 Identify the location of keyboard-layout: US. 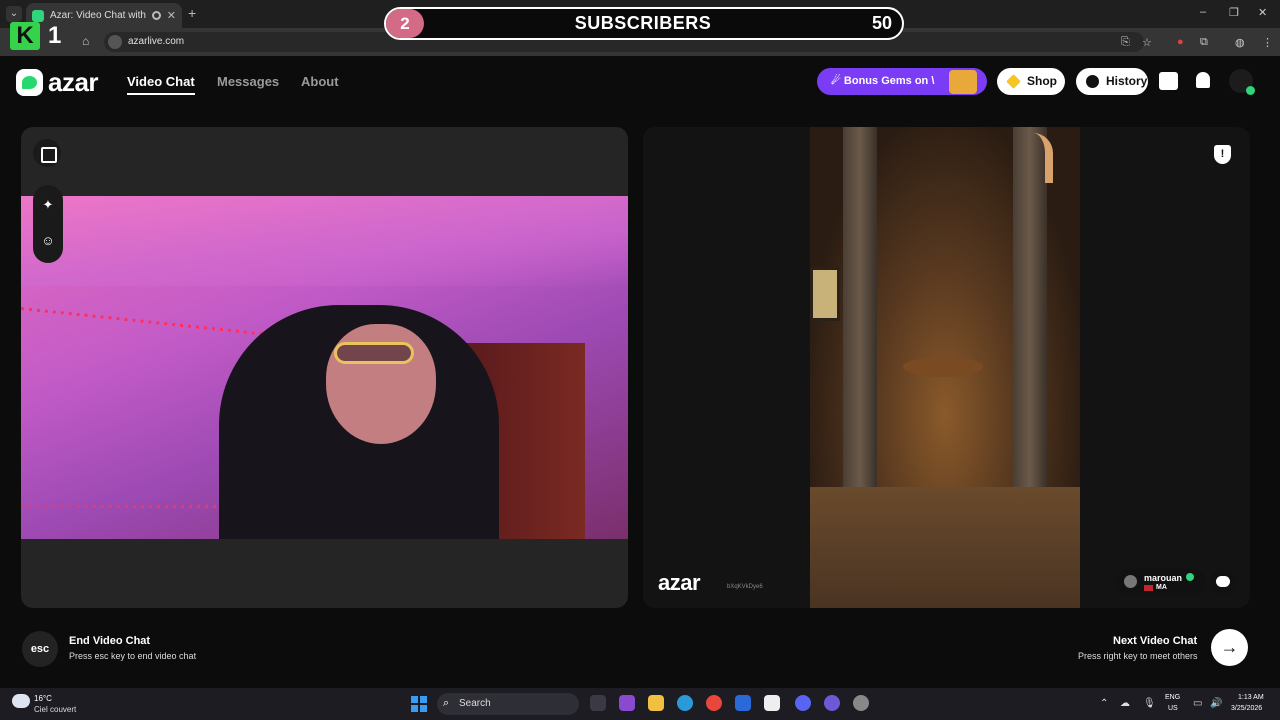
(1173, 708).